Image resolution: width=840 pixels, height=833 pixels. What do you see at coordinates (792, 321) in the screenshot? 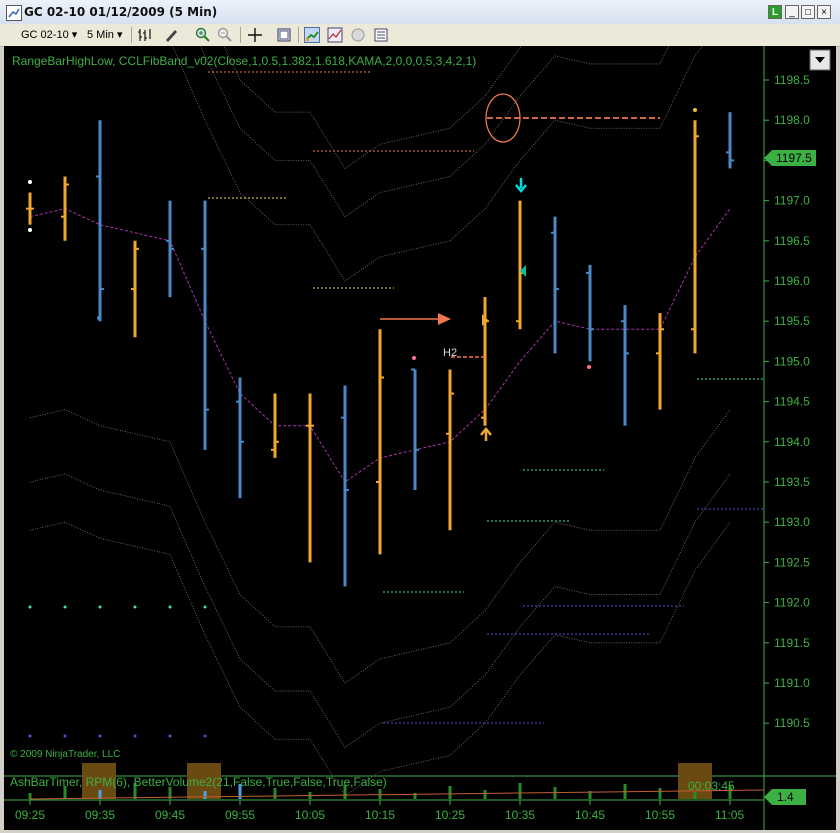
I see `price-tick-label: 1195.5` at bounding box center [792, 321].